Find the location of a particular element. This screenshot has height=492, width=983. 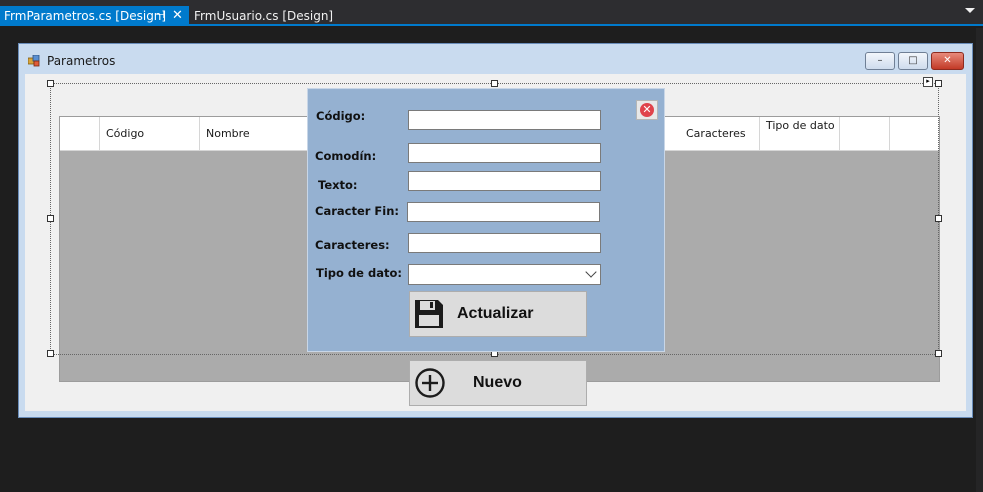

close-icon: ✕ is located at coordinates (179, 16).